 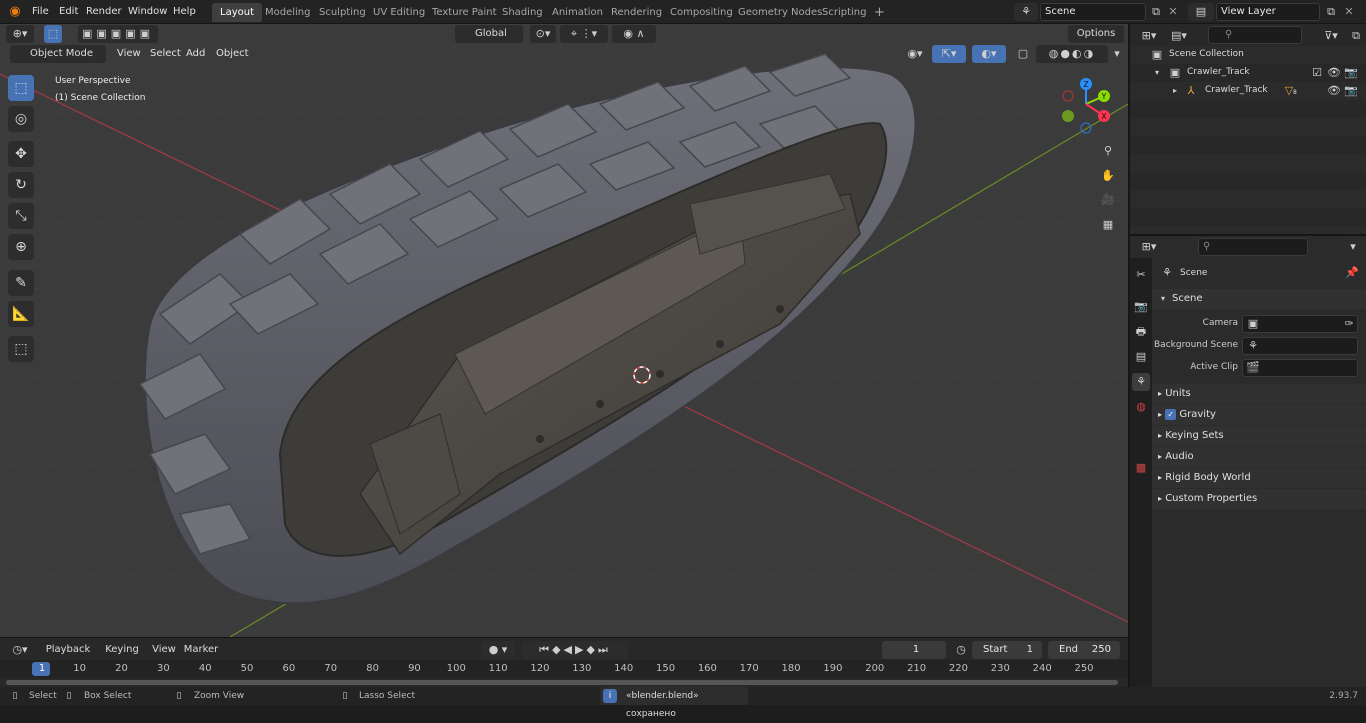 I want to click on outliner-row-crawler-object: ▸ ⅄ Crawler_Track ▽ 8 👁 📷, so click(x=1248, y=91).